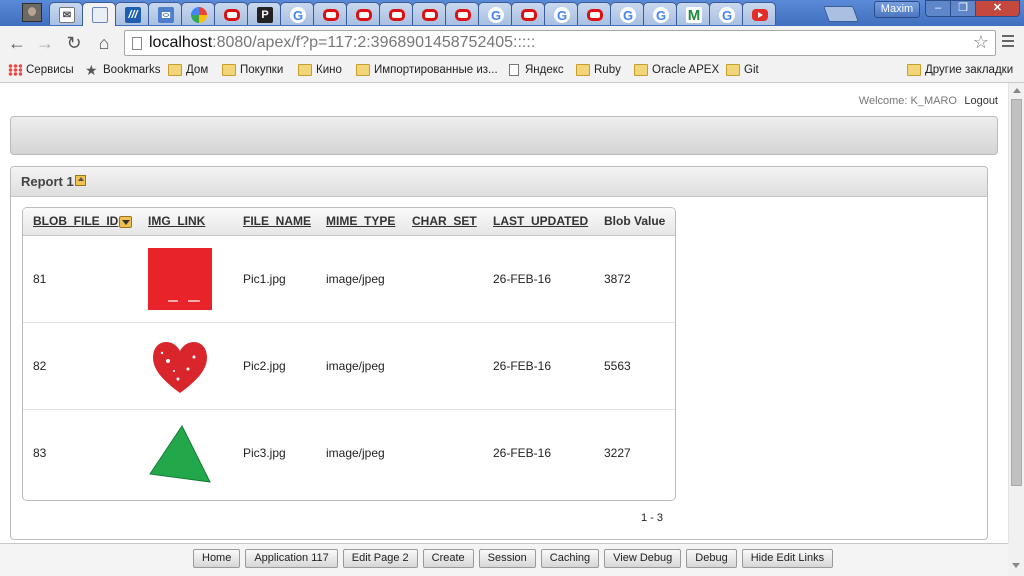 The height and width of the screenshot is (576, 1024). What do you see at coordinates (981, 101) in the screenshot?
I see `logout-link: Logout` at bounding box center [981, 101].